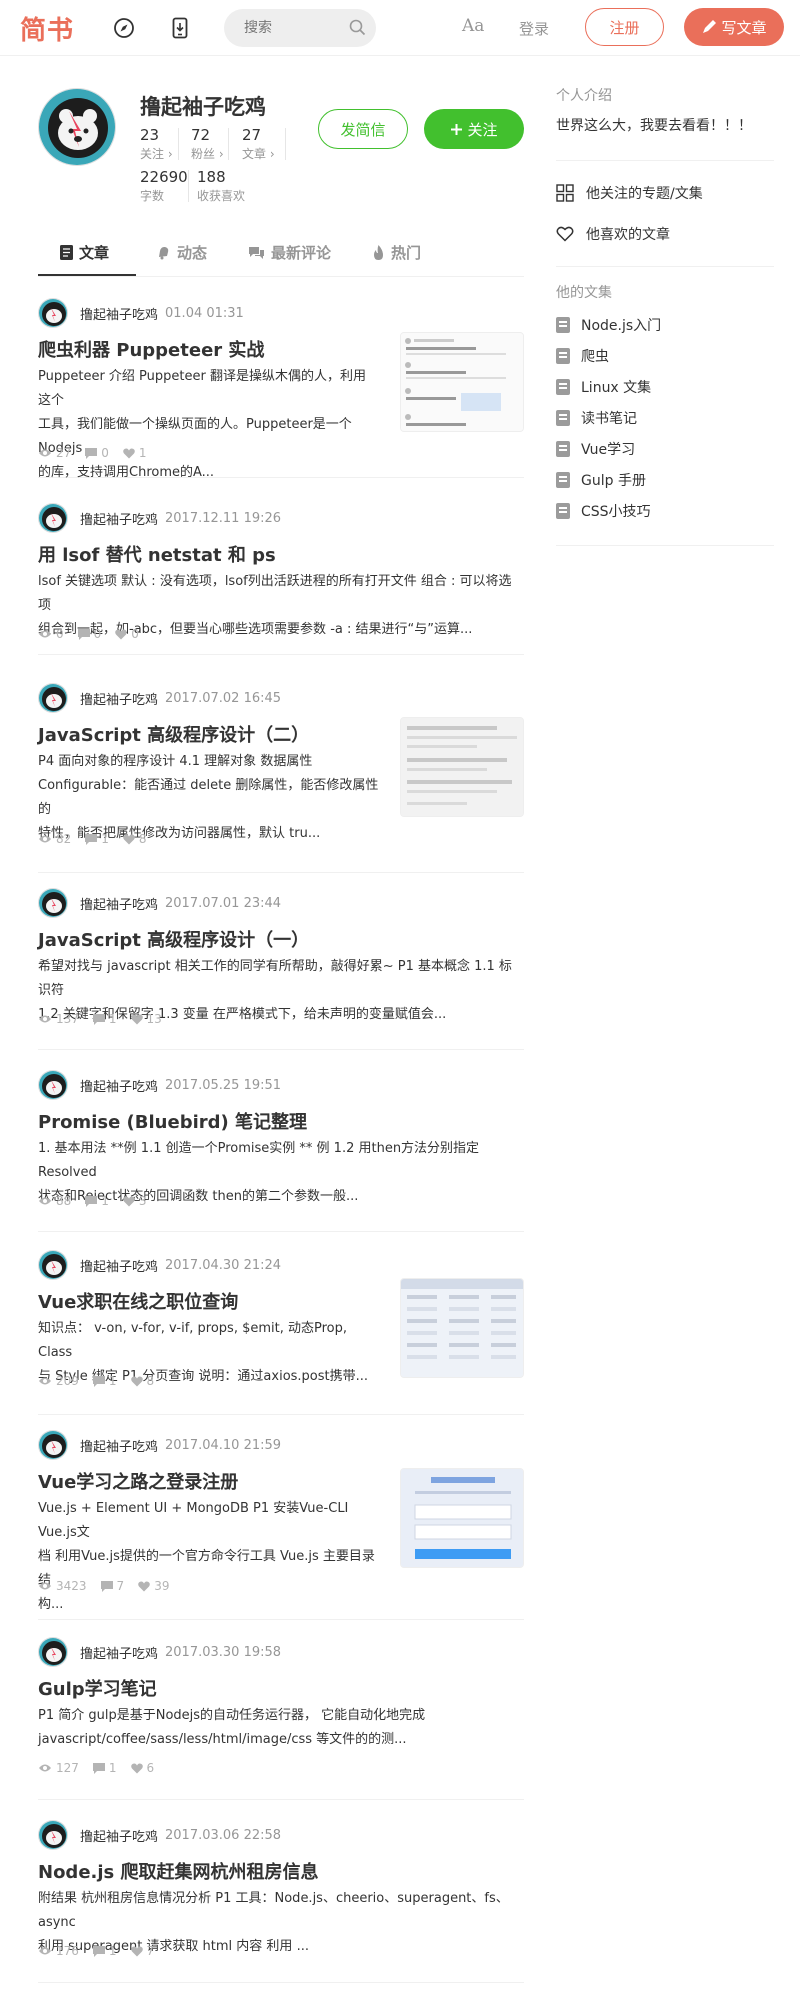 This screenshot has height=1999, width=800. Describe the element at coordinates (221, 186) in the screenshot. I see `stat-likes-received: 188 收获喜欢` at that location.